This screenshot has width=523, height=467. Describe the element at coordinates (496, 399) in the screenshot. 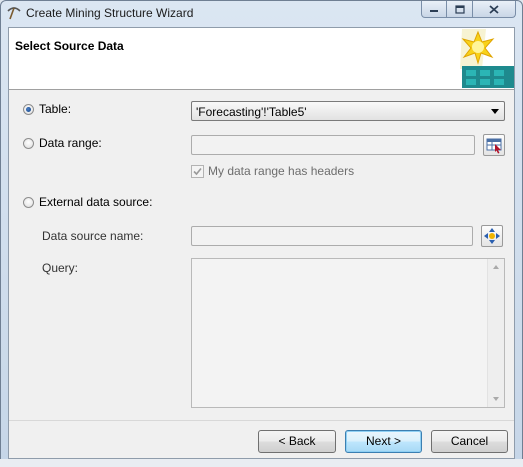

I see `scroll-down-icon` at that location.